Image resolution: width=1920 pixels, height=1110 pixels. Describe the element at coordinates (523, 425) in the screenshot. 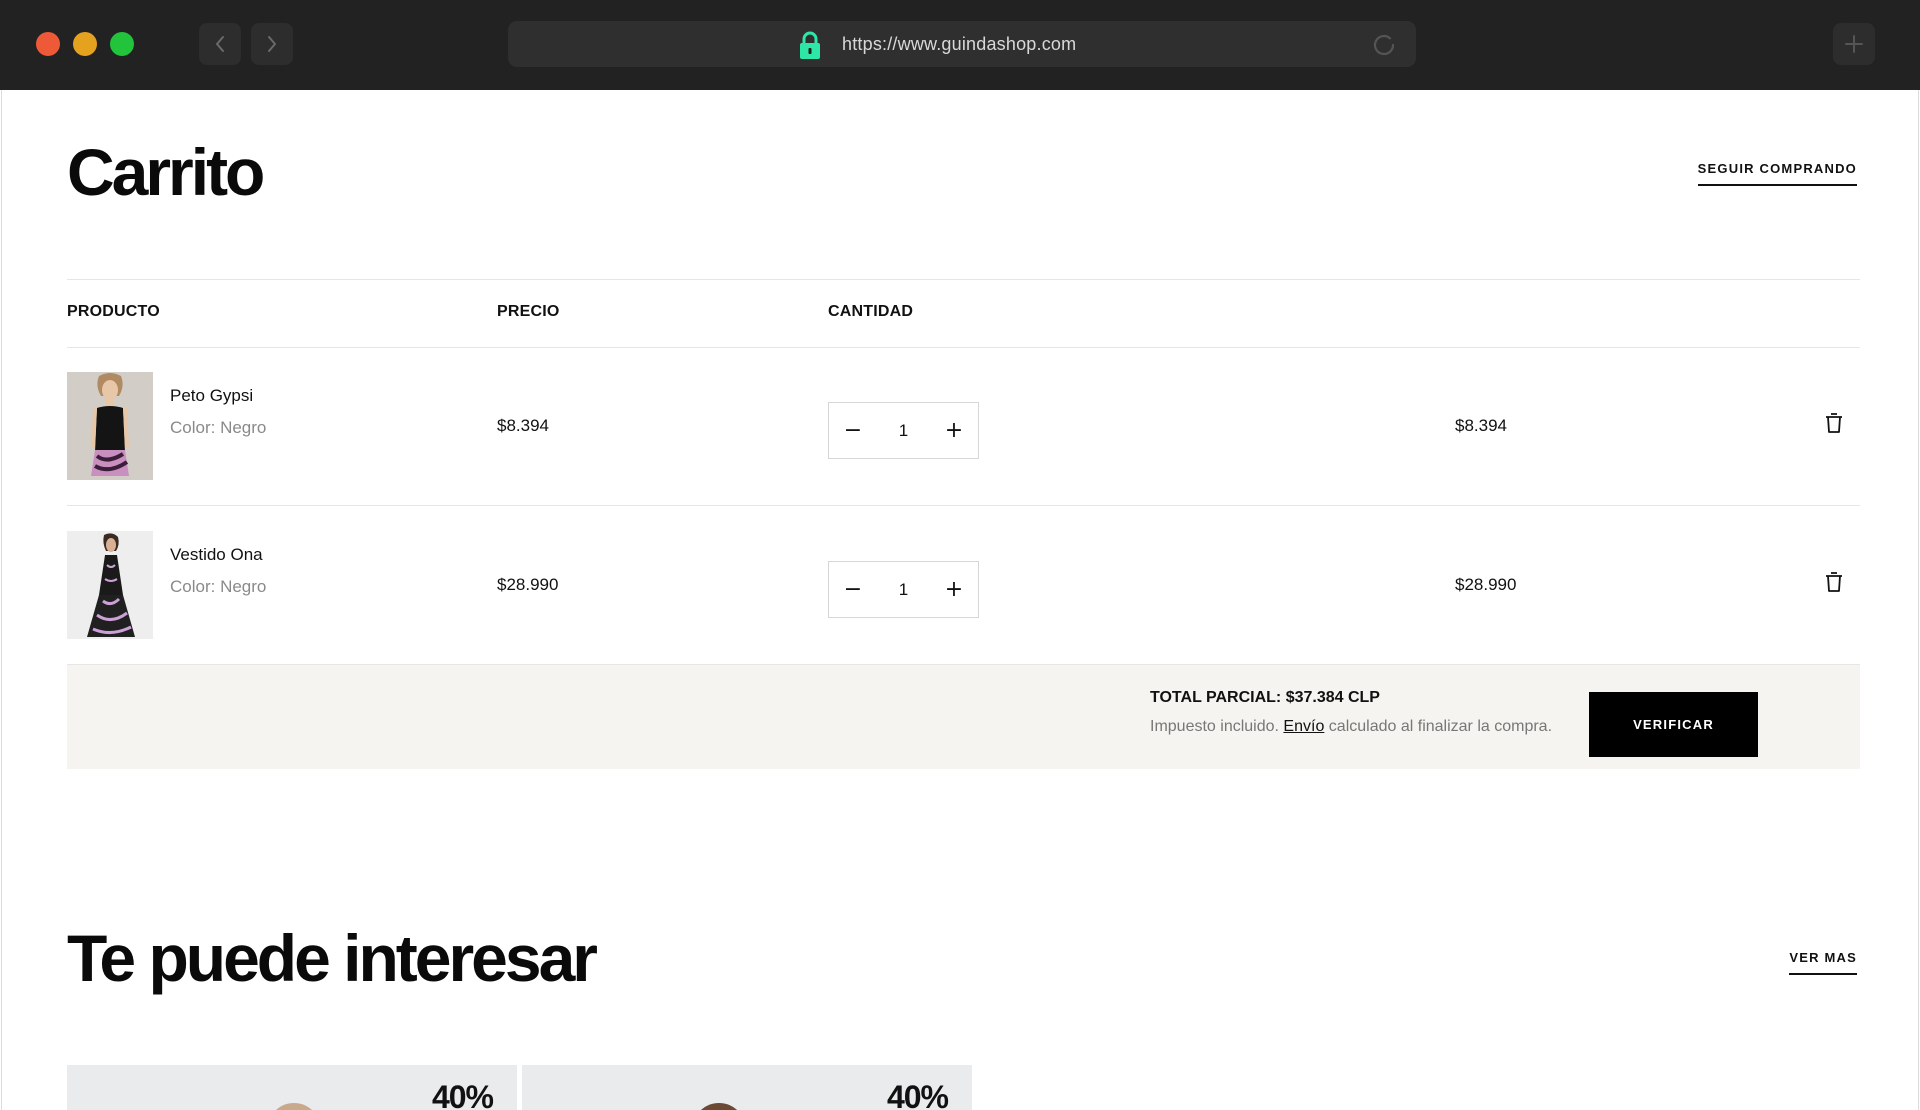

I see `product-price: $8.394` at that location.